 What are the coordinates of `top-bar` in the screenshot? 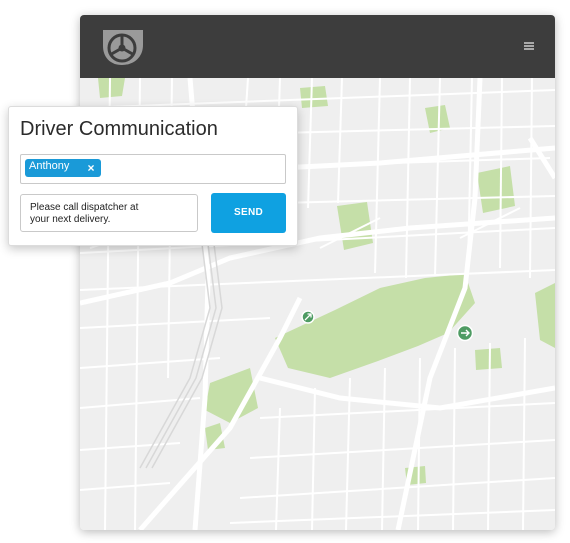 It's located at (317, 46).